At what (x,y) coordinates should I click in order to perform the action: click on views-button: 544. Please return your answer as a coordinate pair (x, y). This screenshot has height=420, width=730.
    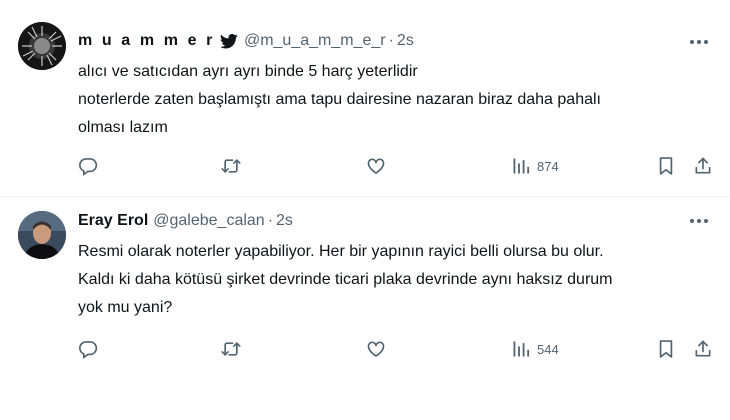
    Looking at the image, I should click on (535, 349).